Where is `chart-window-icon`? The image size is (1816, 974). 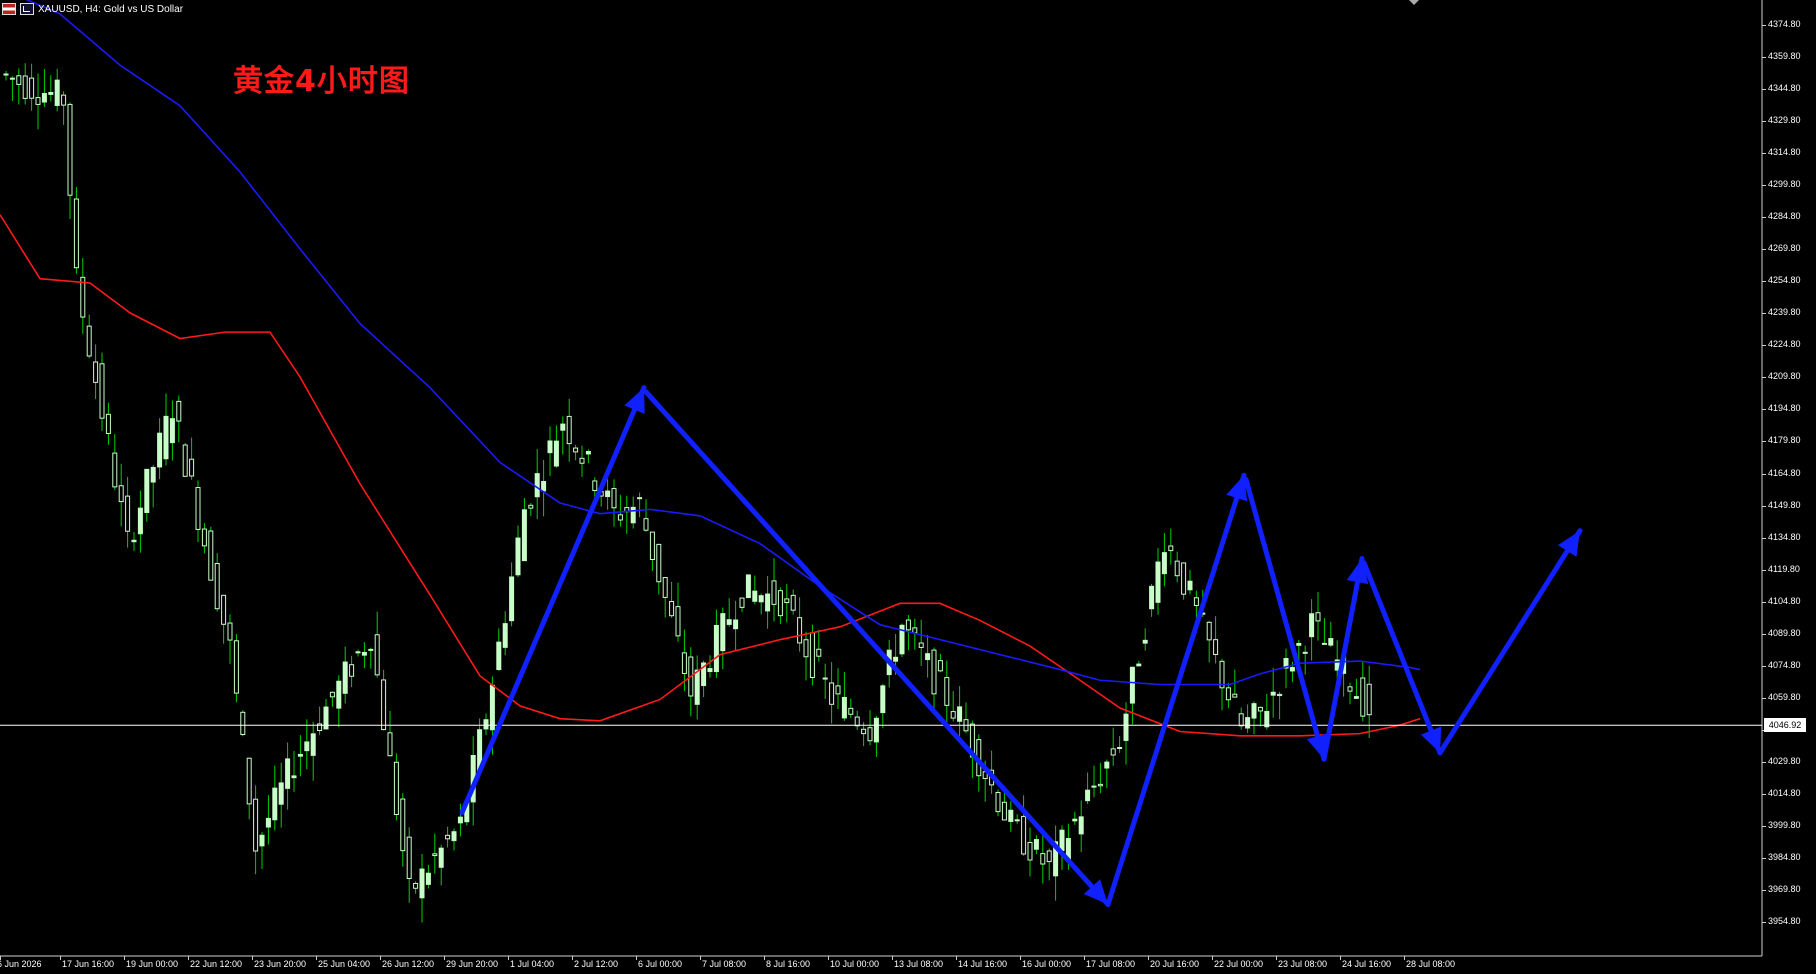
chart-window-icon is located at coordinates (27, 9).